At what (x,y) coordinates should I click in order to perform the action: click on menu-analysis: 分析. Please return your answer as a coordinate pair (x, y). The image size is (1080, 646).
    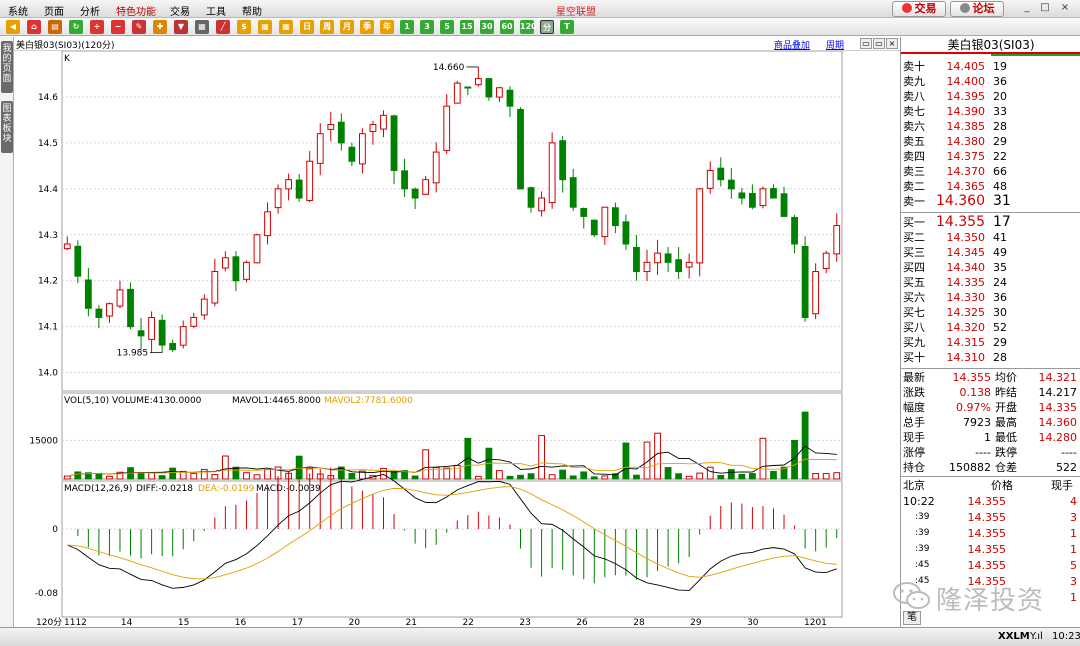
    Looking at the image, I should click on (90, 10).